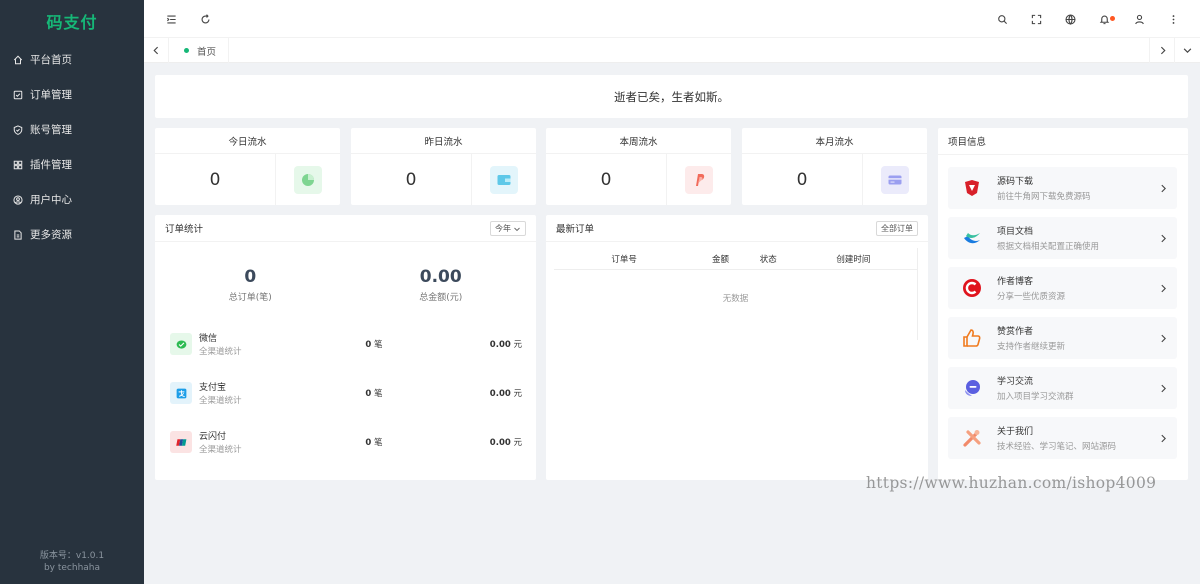  I want to click on user-circle-icon, so click(18, 199).